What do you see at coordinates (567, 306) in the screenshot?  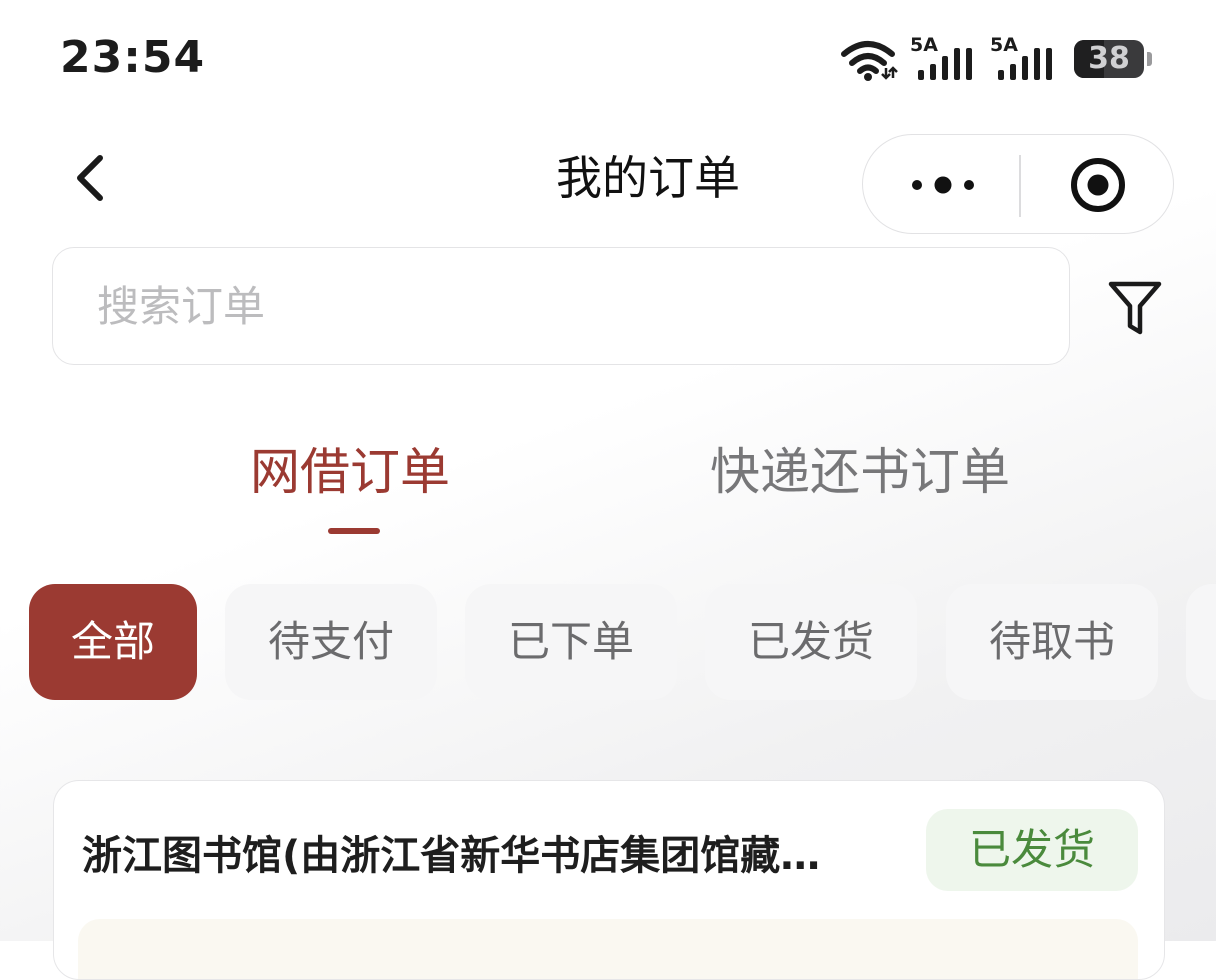 I see `search-input` at bounding box center [567, 306].